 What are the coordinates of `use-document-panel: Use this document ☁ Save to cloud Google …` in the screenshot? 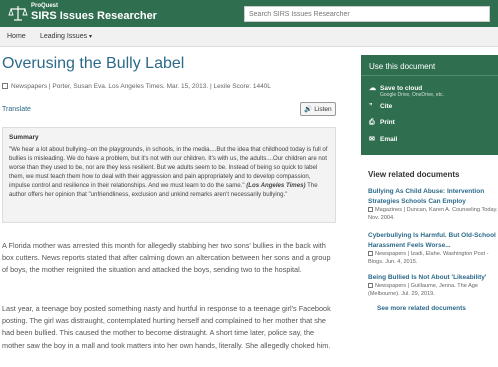 It's located at (429, 105).